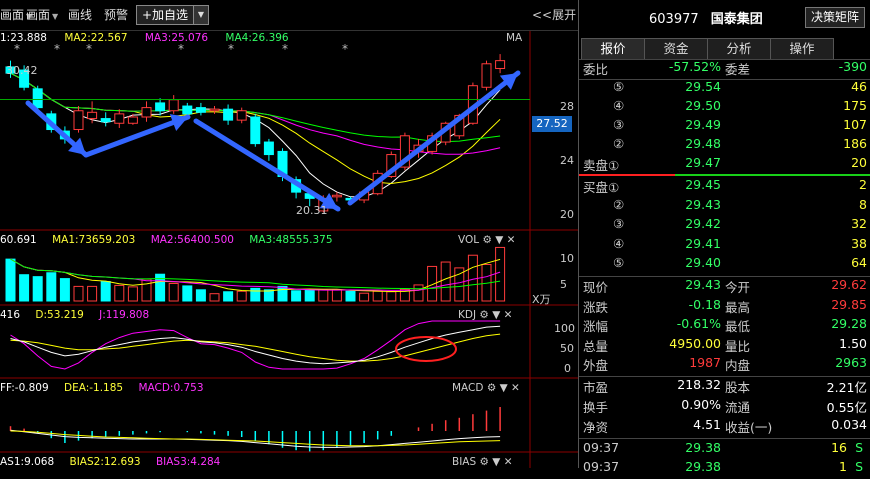 The height and width of the screenshot is (479, 870). I want to click on order-price: 29.54, so click(703, 86).